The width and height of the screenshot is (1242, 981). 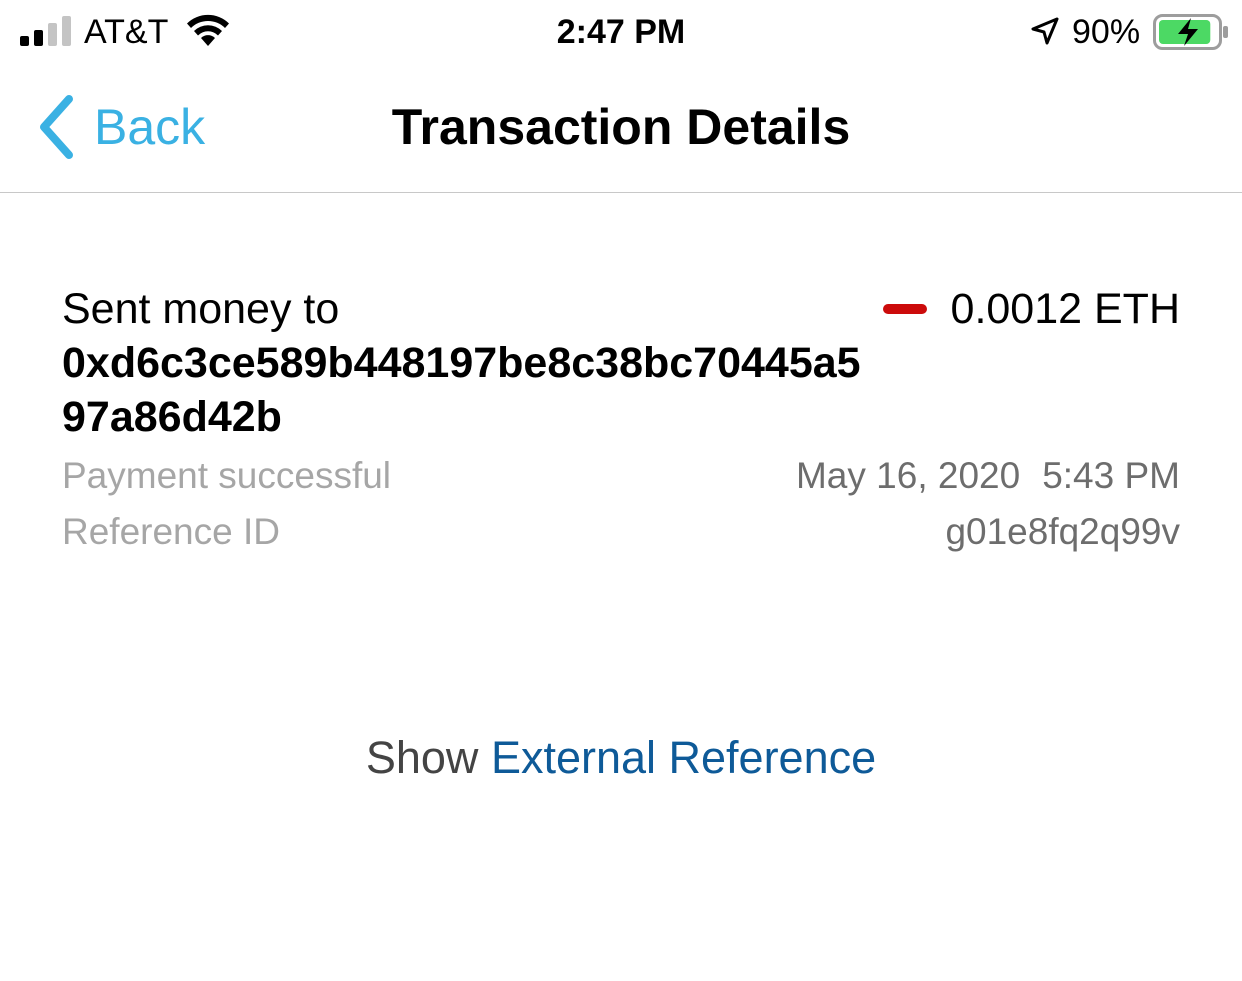 I want to click on transaction-time: 5:43 PM, so click(x=1111, y=475).